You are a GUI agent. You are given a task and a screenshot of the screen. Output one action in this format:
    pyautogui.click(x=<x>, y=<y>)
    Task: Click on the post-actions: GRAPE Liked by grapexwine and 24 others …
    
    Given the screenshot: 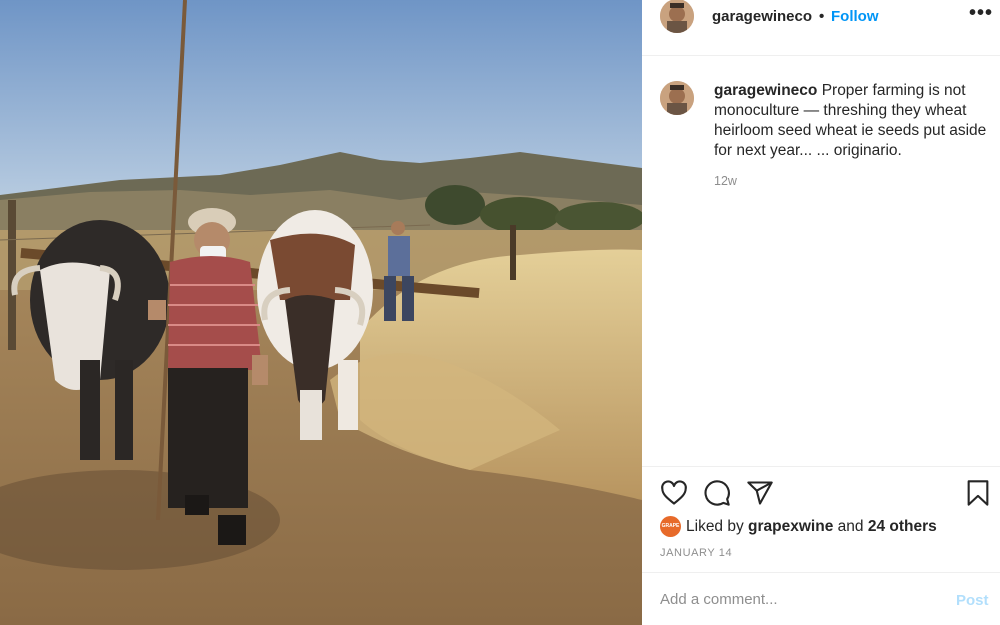 What is the action you would take?
    pyautogui.click(x=821, y=519)
    